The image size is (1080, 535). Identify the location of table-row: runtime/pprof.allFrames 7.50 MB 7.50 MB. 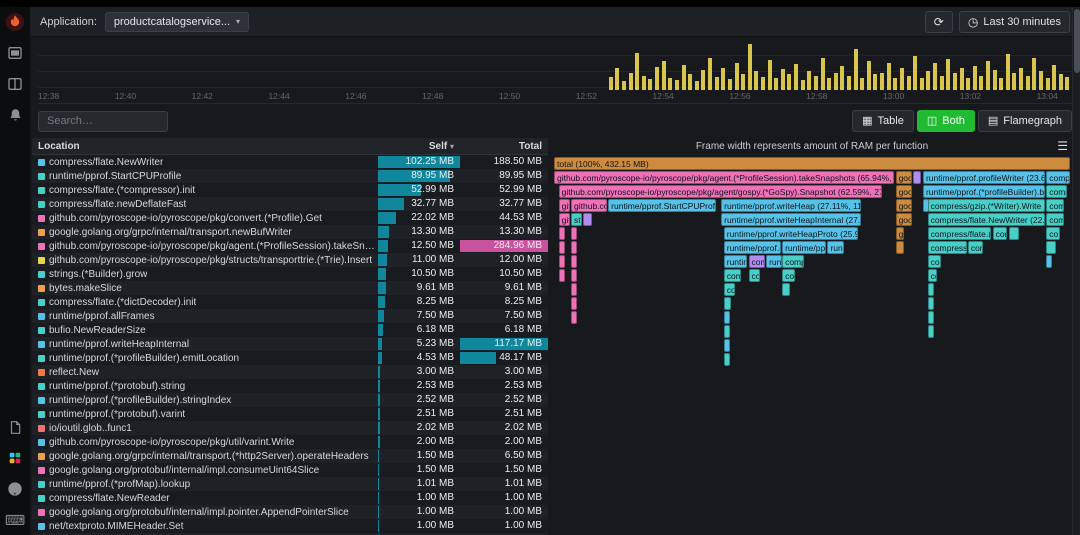
(290, 316).